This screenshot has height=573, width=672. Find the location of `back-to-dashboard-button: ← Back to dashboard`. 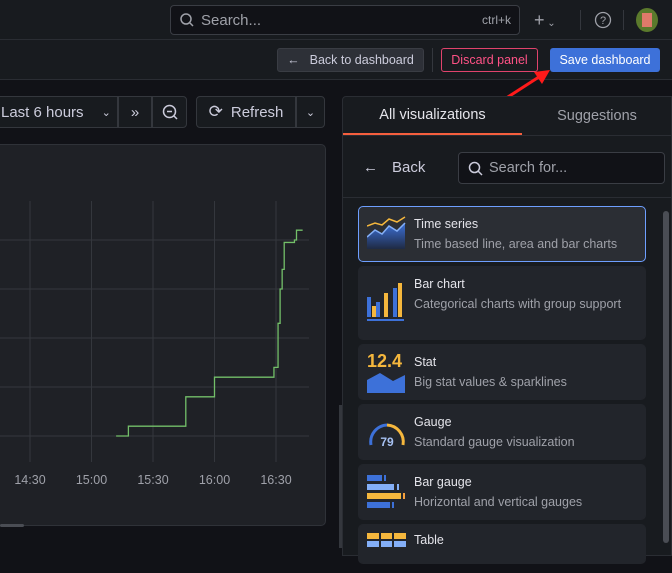

back-to-dashboard-button: ← Back to dashboard is located at coordinates (350, 60).